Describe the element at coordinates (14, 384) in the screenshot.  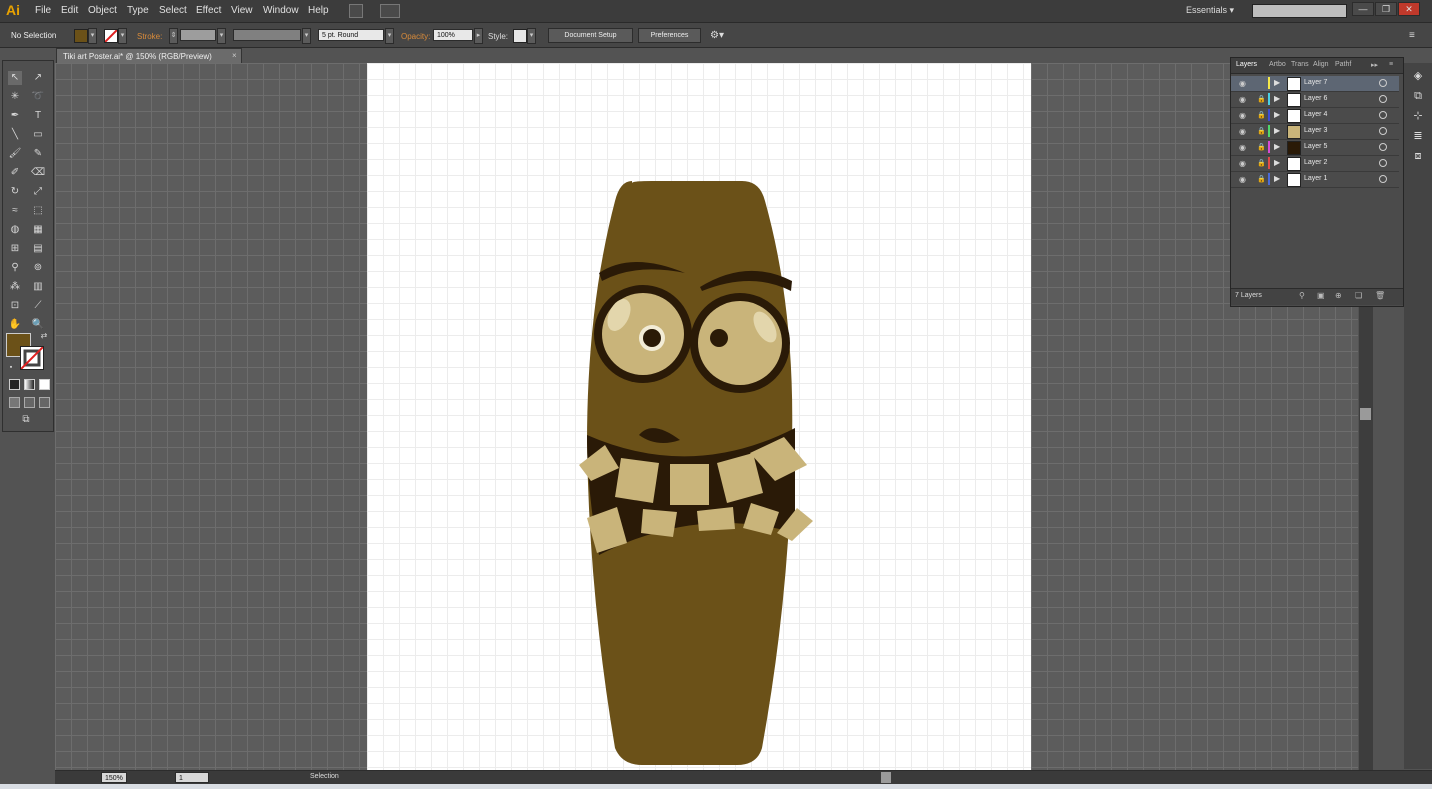
I see `color-mode-icon` at that location.